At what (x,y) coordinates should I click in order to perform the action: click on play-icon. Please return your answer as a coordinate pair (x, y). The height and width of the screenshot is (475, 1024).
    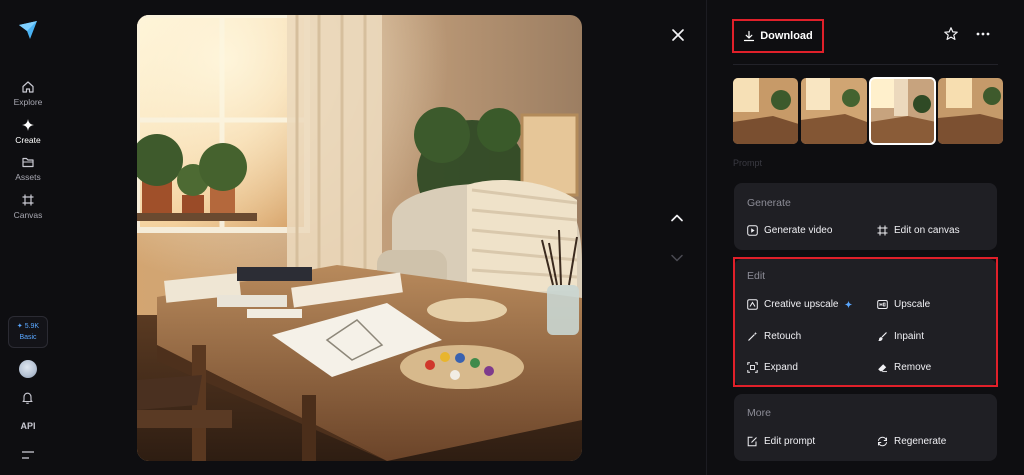
    Looking at the image, I should click on (752, 230).